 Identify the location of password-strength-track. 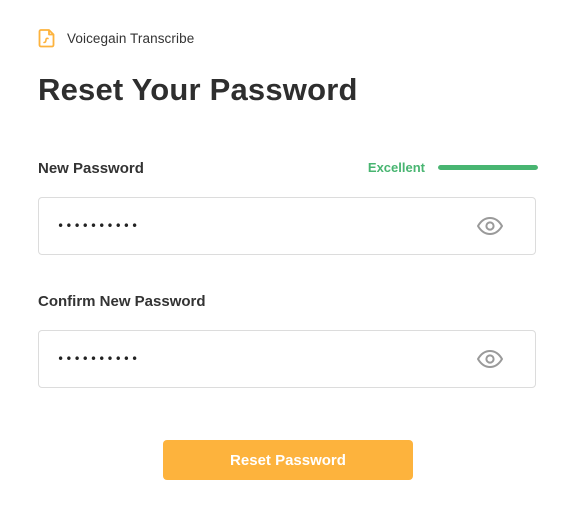
(488, 167).